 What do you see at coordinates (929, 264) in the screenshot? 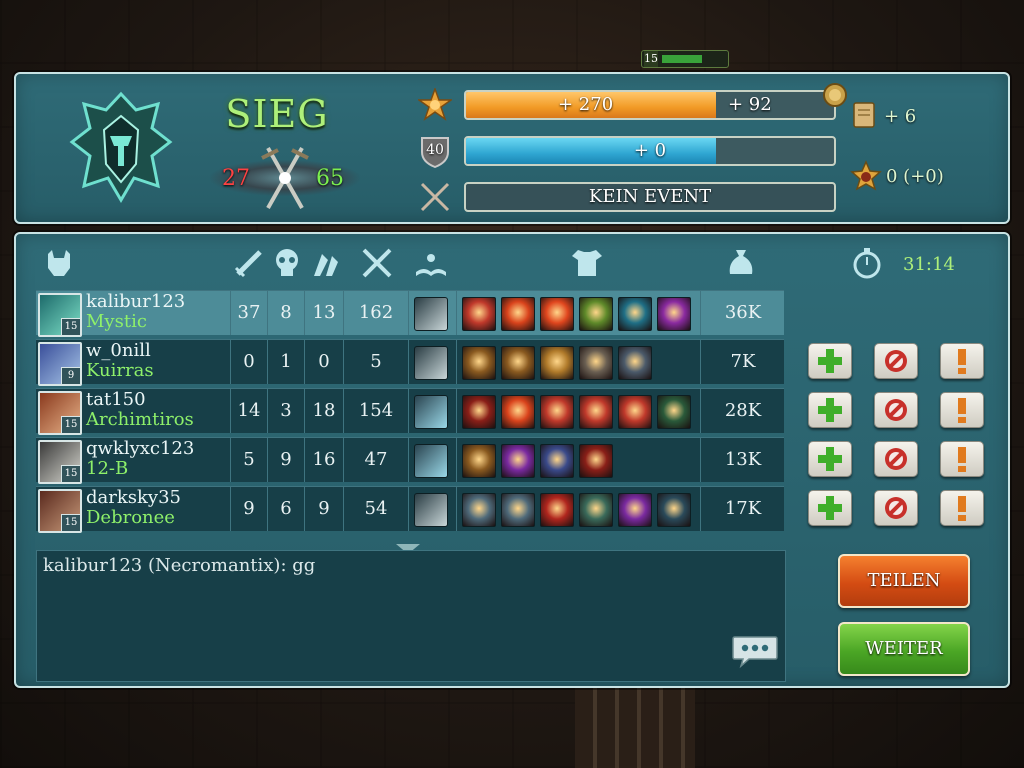
I see `match-timer: 31:14` at bounding box center [929, 264].